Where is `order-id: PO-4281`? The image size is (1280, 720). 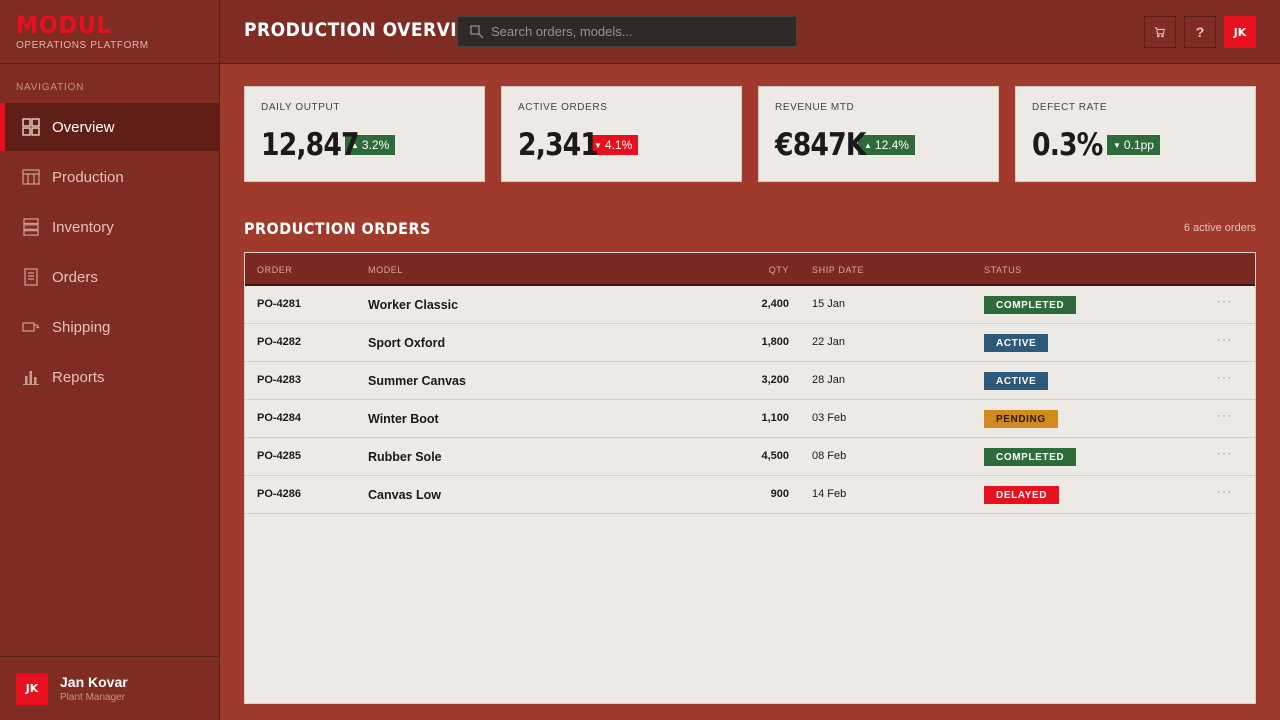 order-id: PO-4281 is located at coordinates (279, 304).